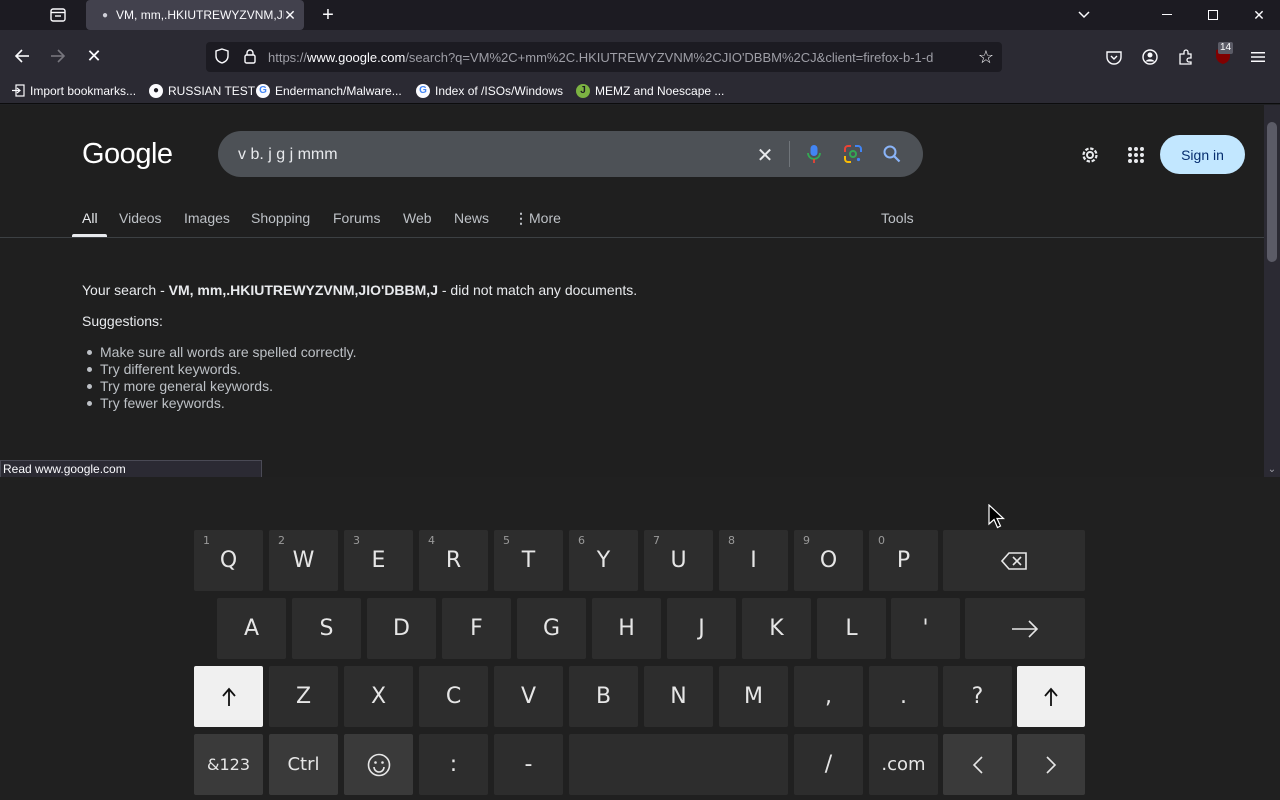  What do you see at coordinates (290, 15) in the screenshot?
I see `tab-close-icon: ✕` at bounding box center [290, 15].